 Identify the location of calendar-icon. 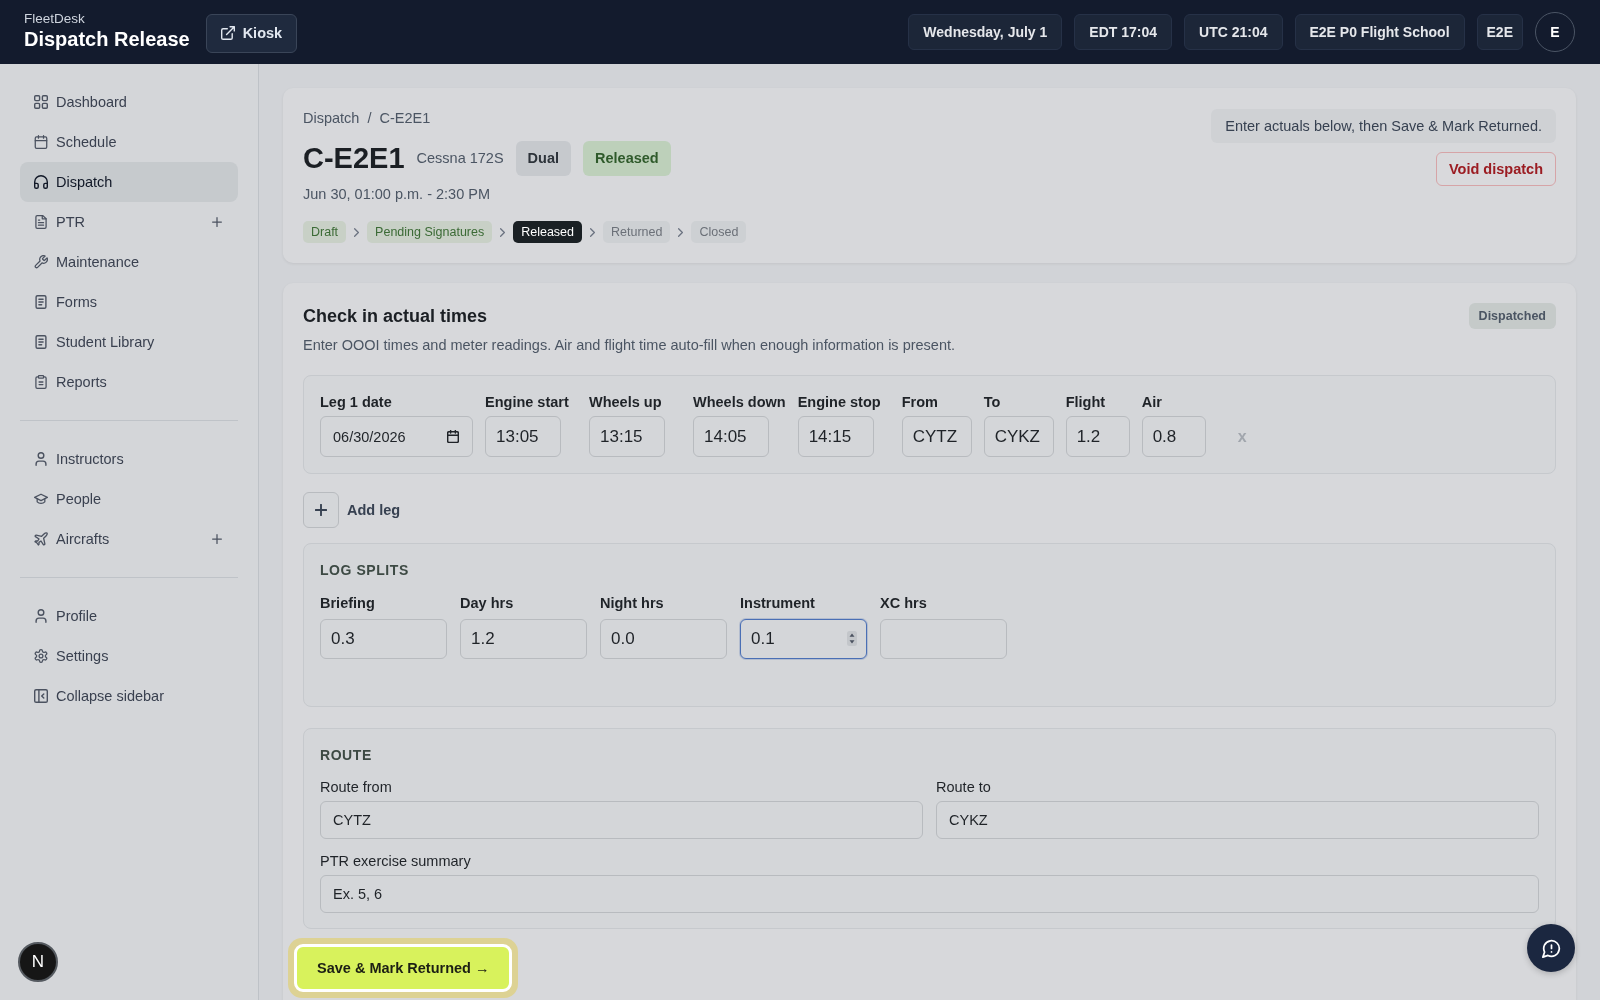
(453, 436).